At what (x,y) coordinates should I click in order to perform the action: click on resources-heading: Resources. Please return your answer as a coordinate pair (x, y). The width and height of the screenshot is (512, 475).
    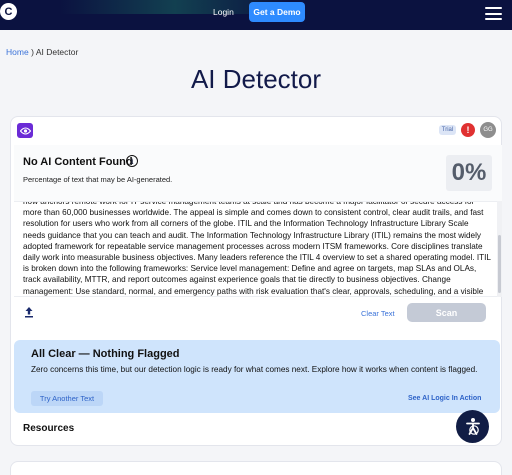
    Looking at the image, I should click on (49, 428).